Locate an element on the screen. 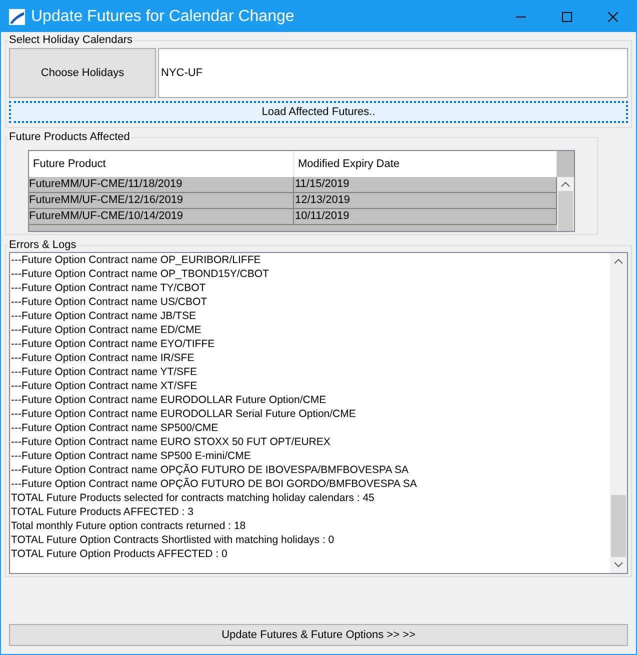 Image resolution: width=637 pixels, height=655 pixels. log-line: ---Future Option Contract name US/CBOT is located at coordinates (109, 302).